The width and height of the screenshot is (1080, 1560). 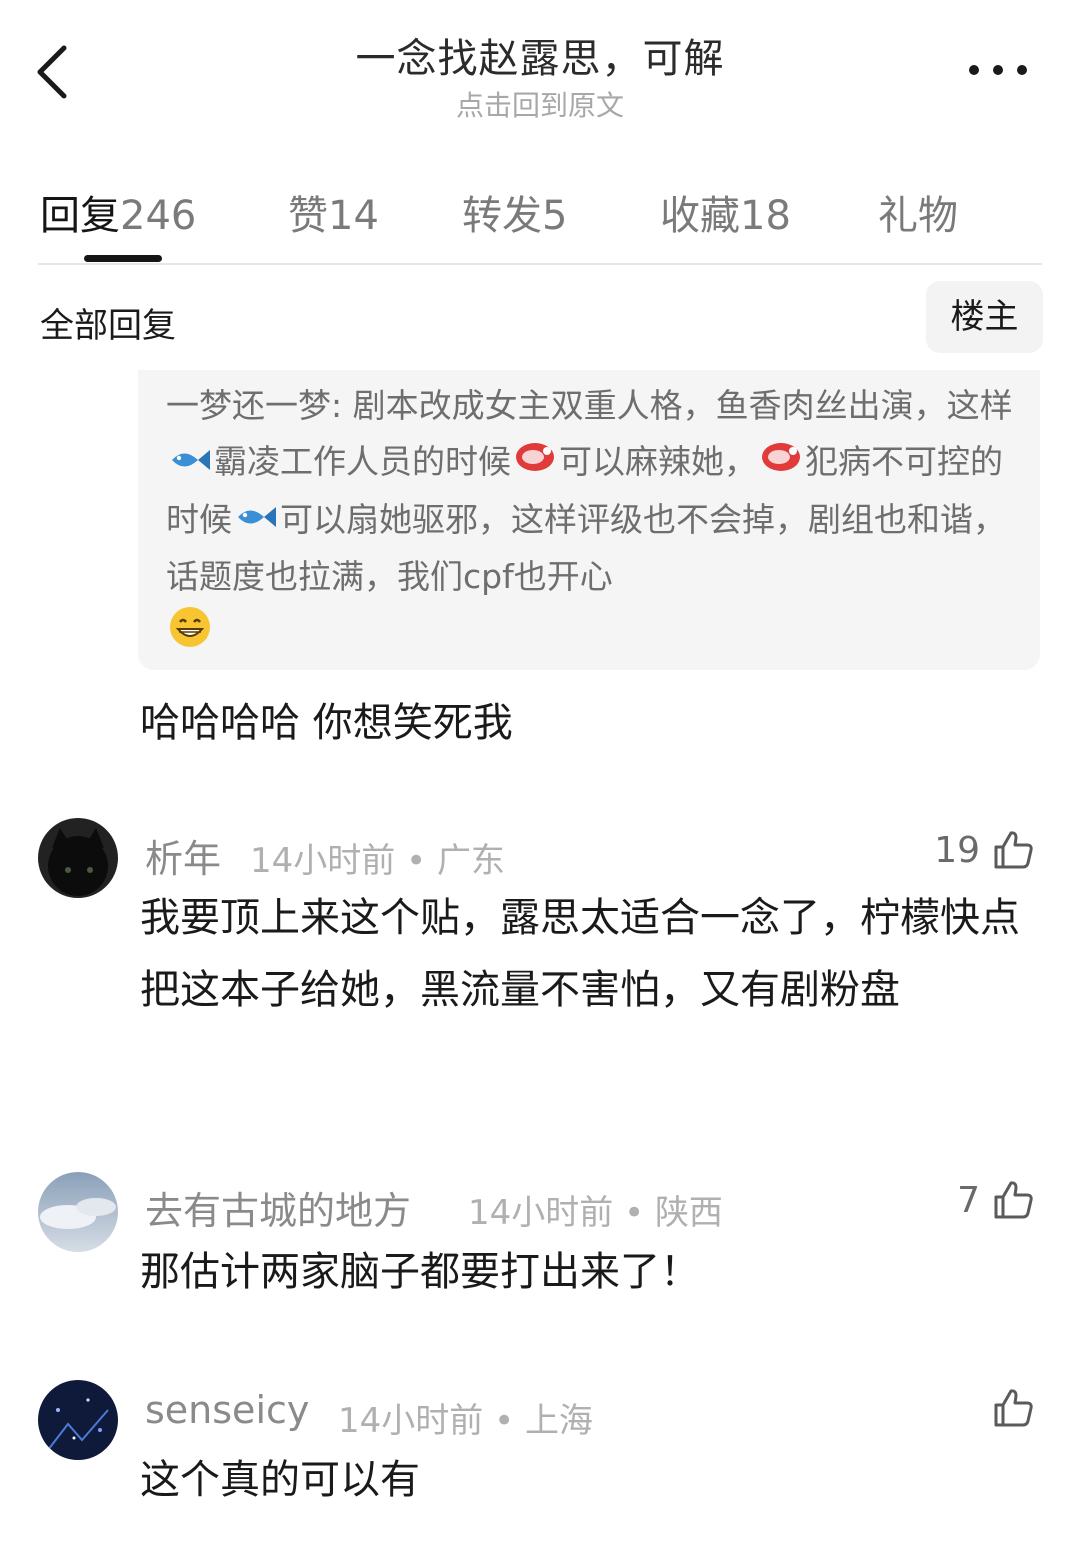 I want to click on tab-likes: 赞14, so click(x=333, y=212).